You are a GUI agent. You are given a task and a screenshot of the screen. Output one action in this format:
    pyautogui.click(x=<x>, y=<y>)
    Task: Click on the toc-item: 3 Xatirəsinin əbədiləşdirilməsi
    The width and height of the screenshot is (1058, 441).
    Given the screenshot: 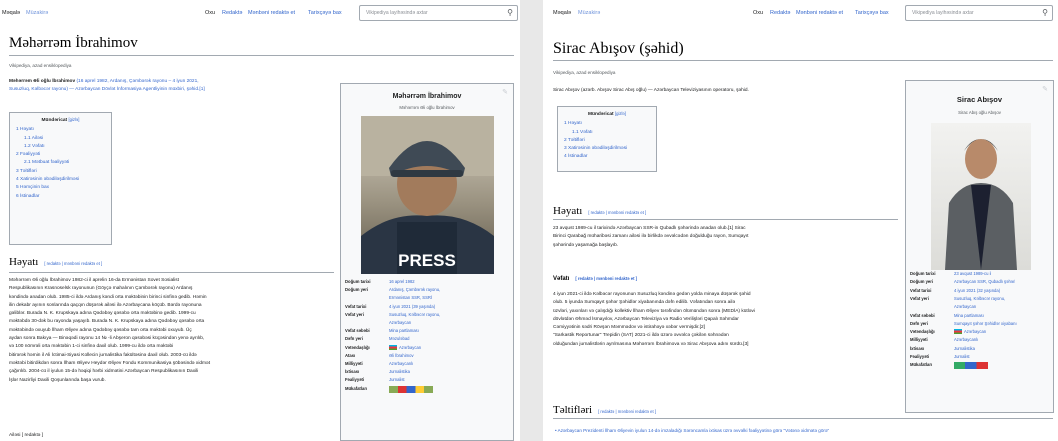 What is the action you would take?
    pyautogui.click(x=607, y=149)
    